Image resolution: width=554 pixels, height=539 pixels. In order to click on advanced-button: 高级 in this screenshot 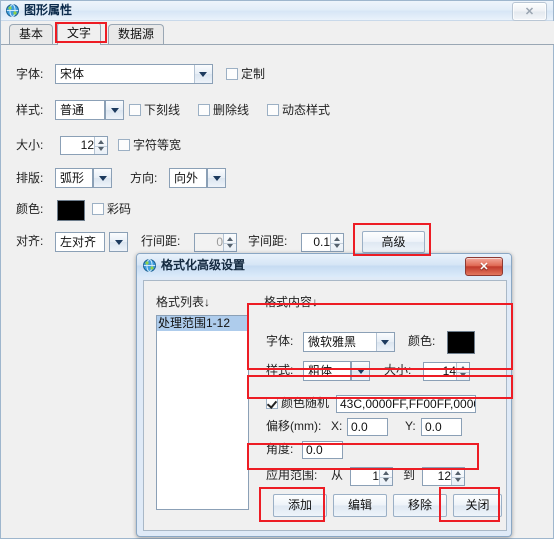, I will do `click(393, 242)`.